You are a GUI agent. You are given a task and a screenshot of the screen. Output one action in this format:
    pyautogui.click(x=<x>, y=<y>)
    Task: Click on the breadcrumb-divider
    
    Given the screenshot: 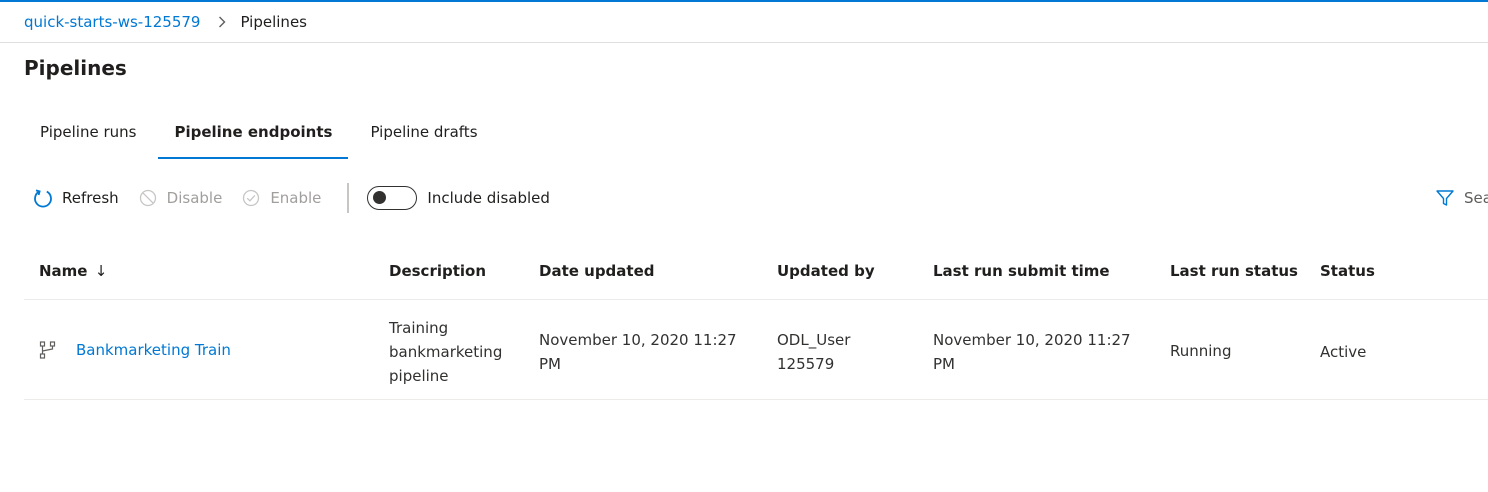 What is the action you would take?
    pyautogui.click(x=744, y=42)
    